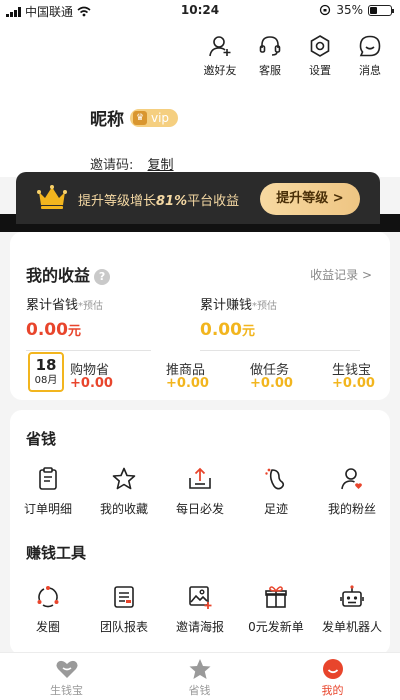  I want to click on calendar-day: 18, so click(46, 365).